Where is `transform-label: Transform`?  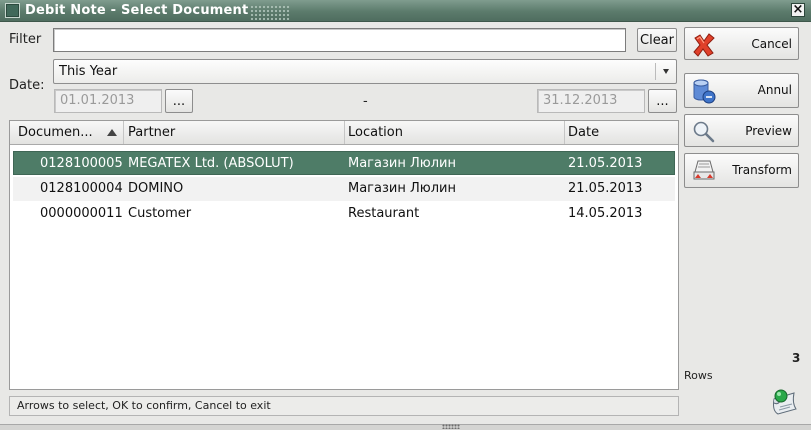
transform-label: Transform is located at coordinates (762, 170).